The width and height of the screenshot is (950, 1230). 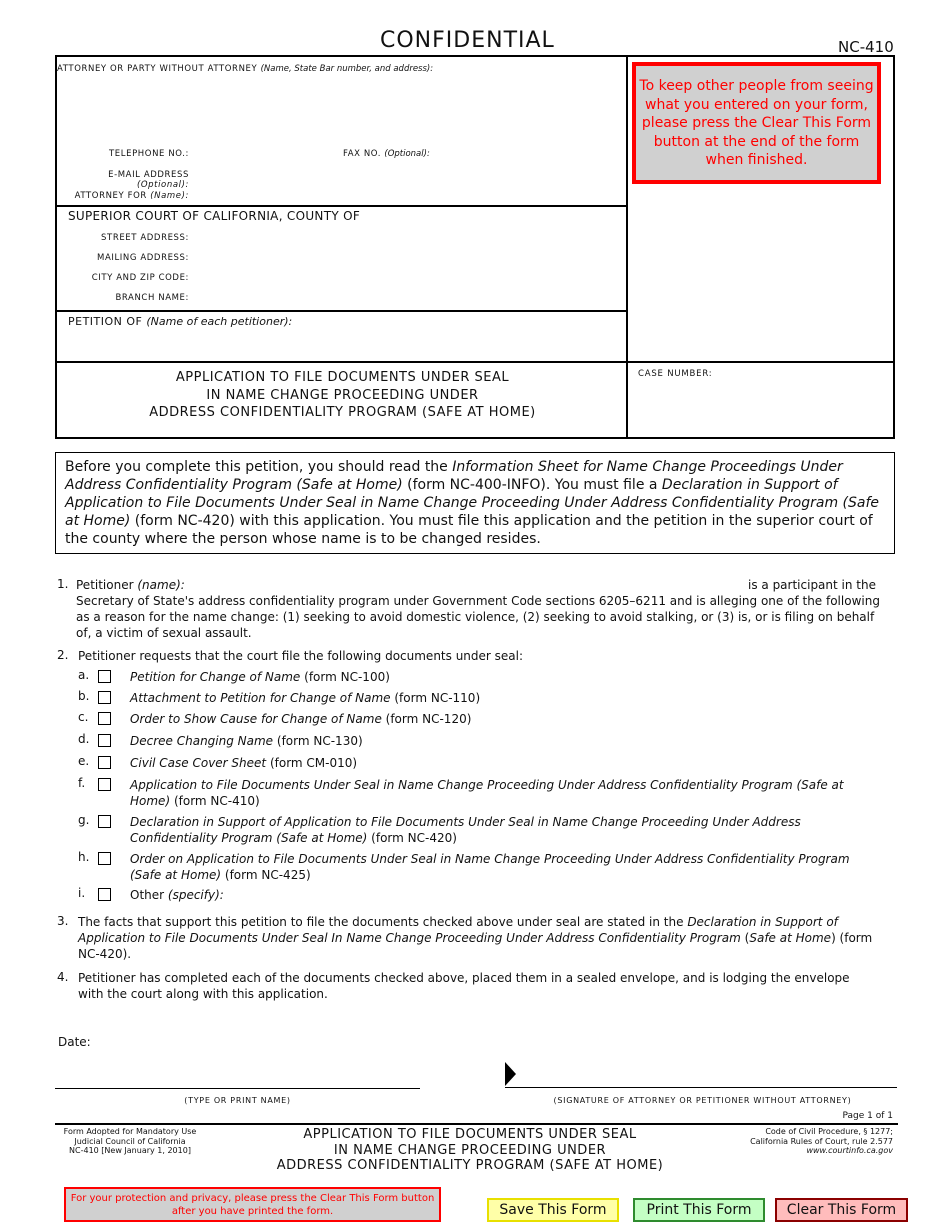 I want to click on footer-title-line: APPLICATION TO FILE DOCUMENTS UNDER SEAL, so click(x=470, y=1134).